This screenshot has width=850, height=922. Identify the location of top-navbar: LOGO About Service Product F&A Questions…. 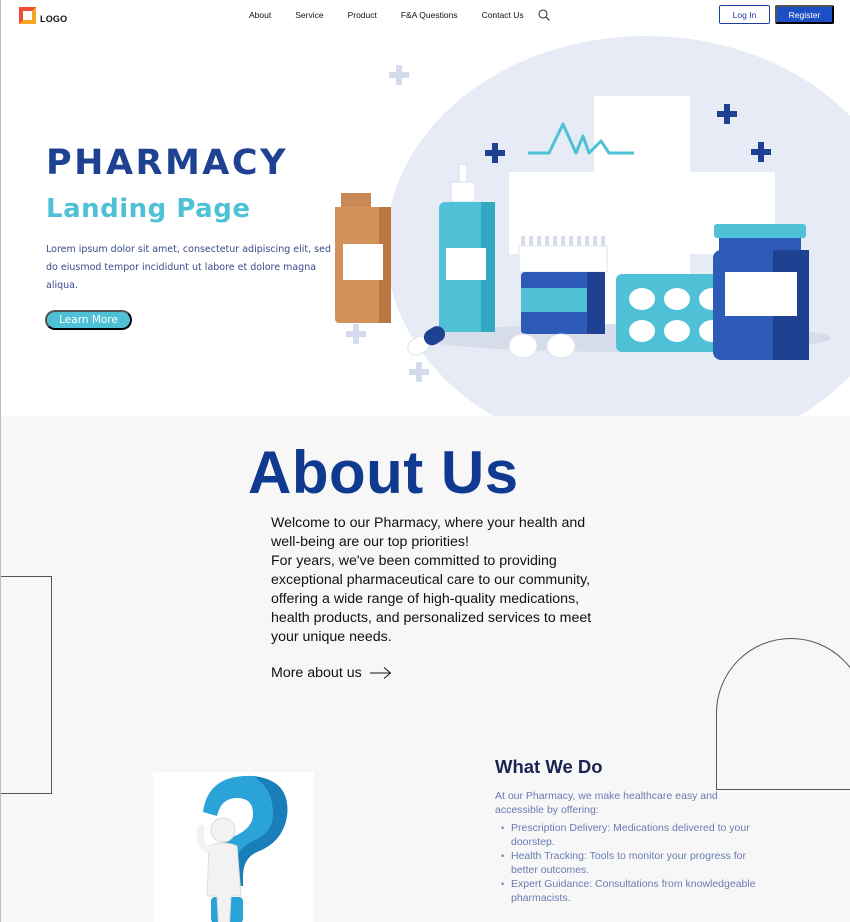
(425, 18).